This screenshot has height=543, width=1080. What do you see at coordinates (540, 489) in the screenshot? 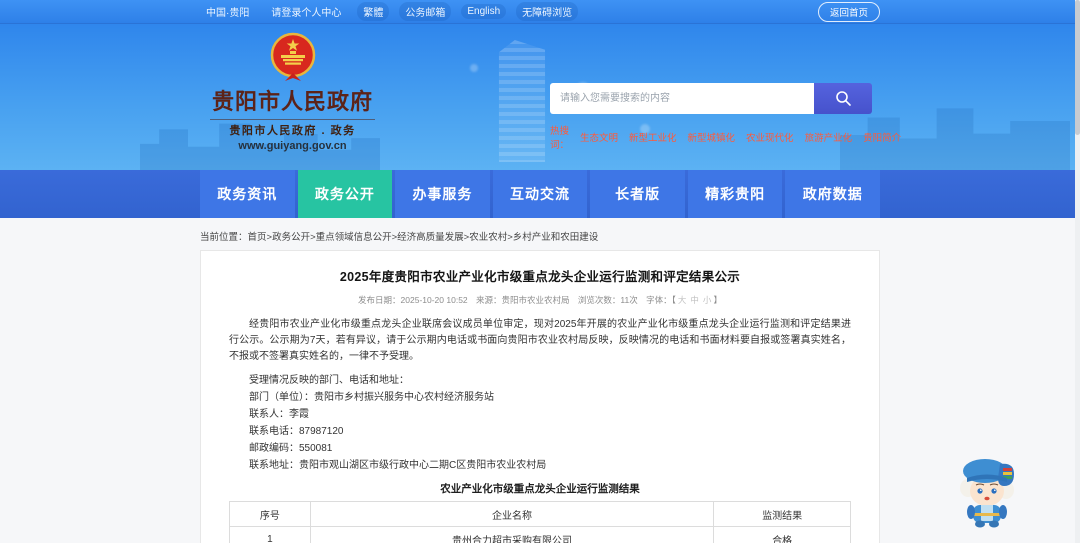
I see `table-caption: 农业产业化市级重点龙头企业运行监测结果` at bounding box center [540, 489].